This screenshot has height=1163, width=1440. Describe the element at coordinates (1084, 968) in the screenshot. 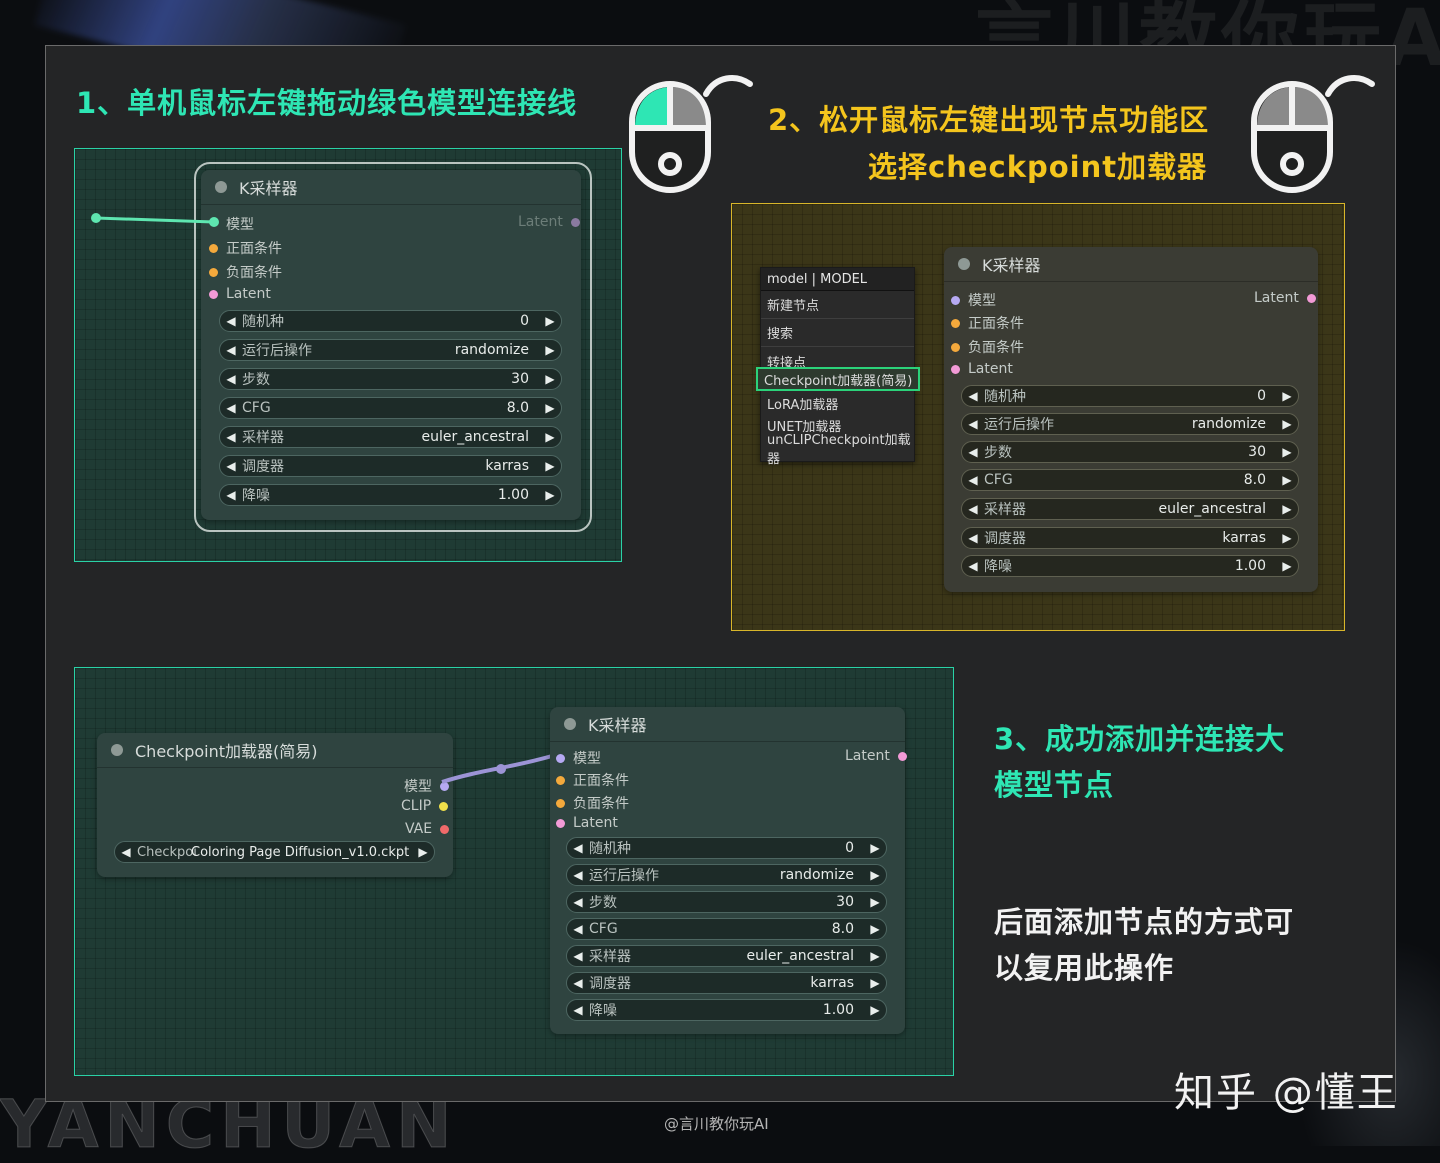

I see `note-line2: 以复用此操作` at that location.